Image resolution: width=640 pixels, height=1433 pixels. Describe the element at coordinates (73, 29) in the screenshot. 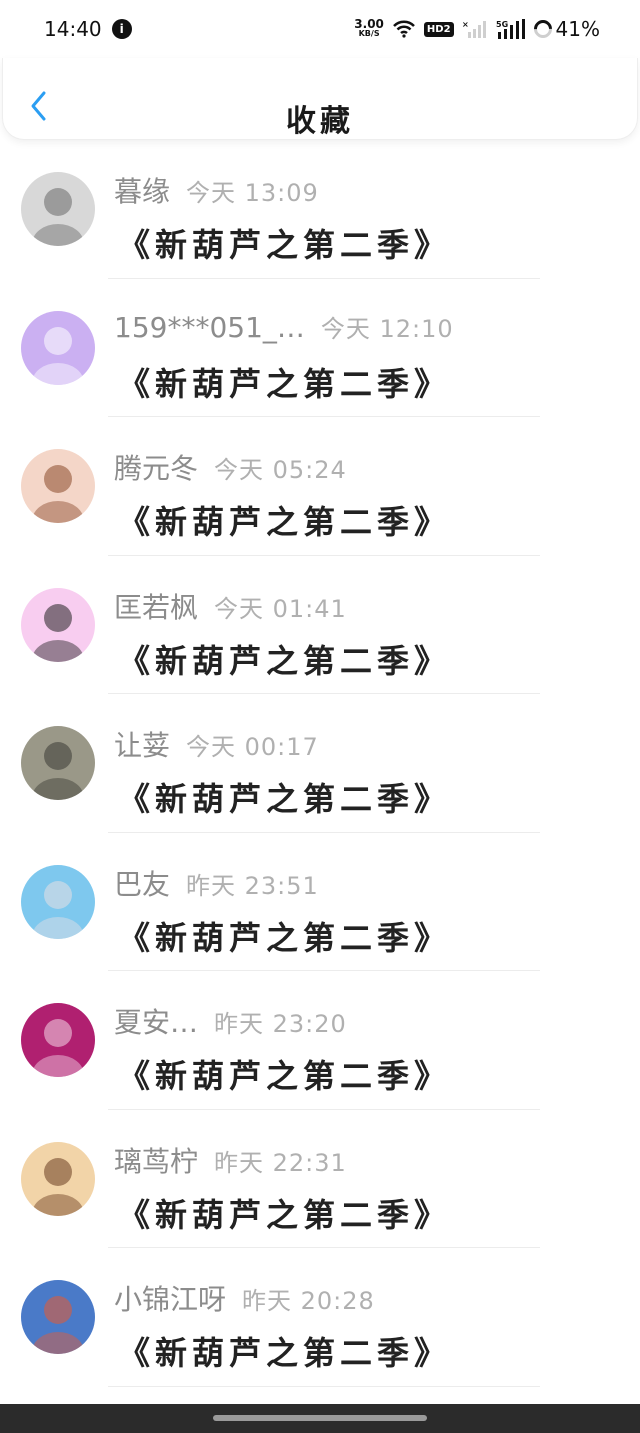

I see `status-time: 14:40` at that location.